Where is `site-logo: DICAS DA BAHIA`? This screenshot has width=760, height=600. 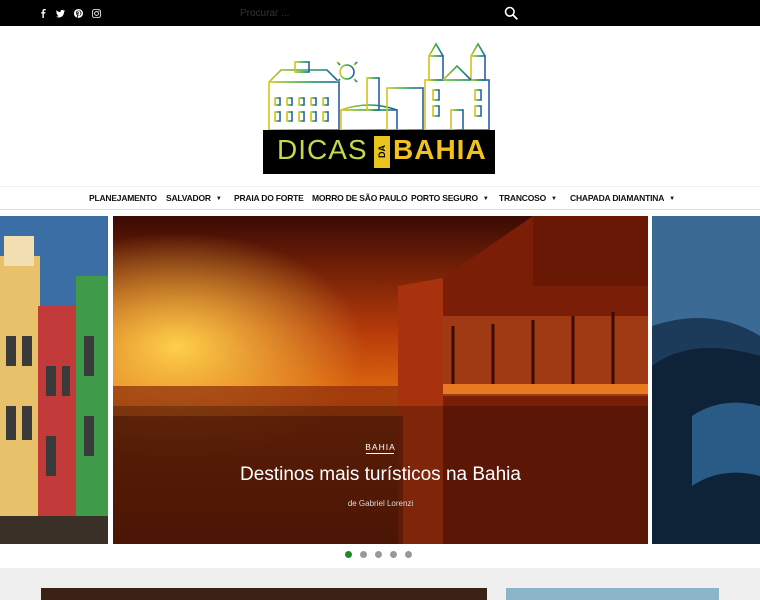 site-logo: DICAS DA BAHIA is located at coordinates (379, 107).